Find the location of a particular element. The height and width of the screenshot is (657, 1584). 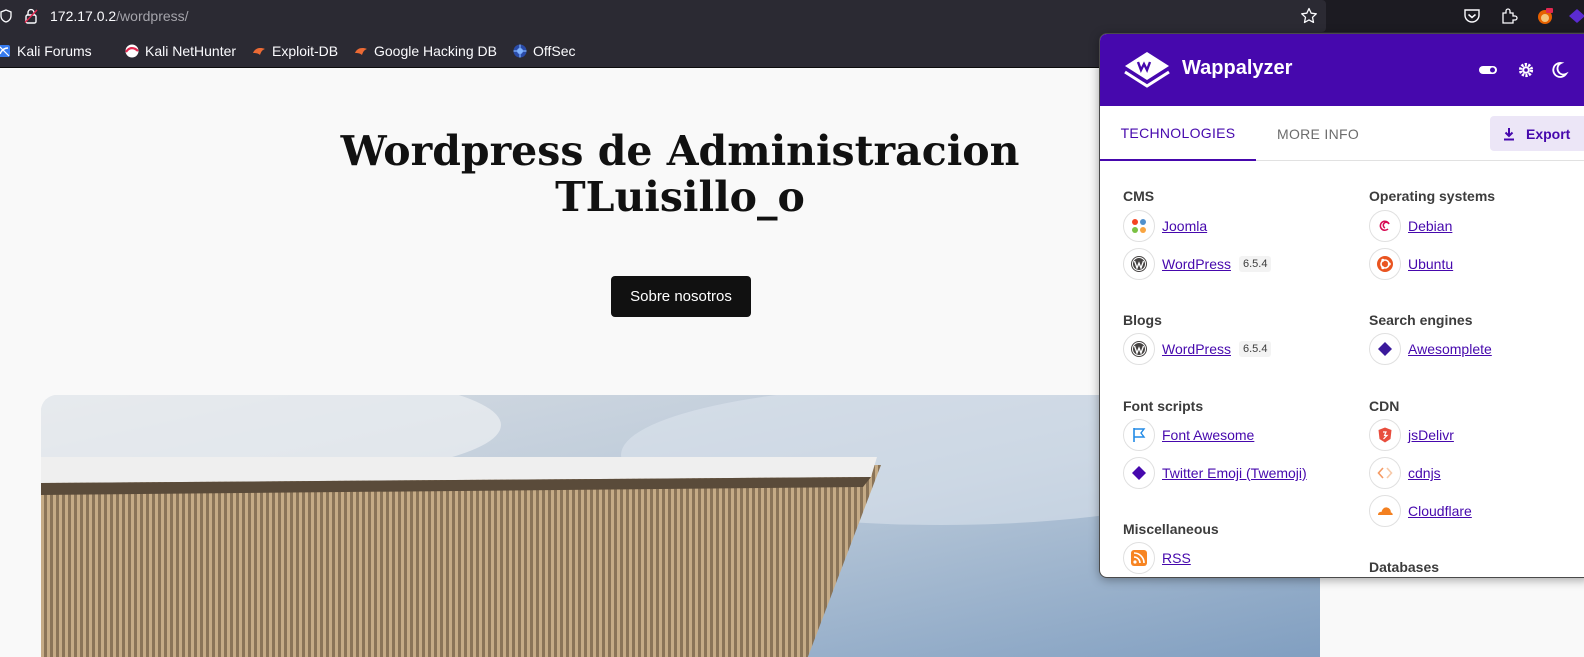

tech-name: Twitter Emoji (Twemoji) is located at coordinates (1234, 473).